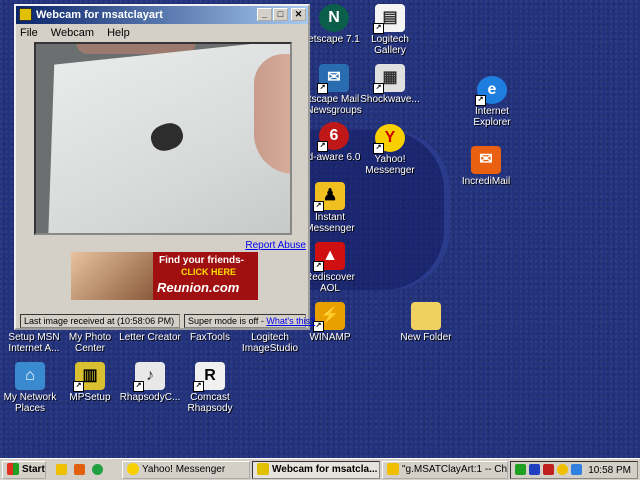 This screenshot has height=480, width=640. Describe the element at coordinates (491, 91) in the screenshot. I see `internet-explorer-icon: e ↗` at that location.